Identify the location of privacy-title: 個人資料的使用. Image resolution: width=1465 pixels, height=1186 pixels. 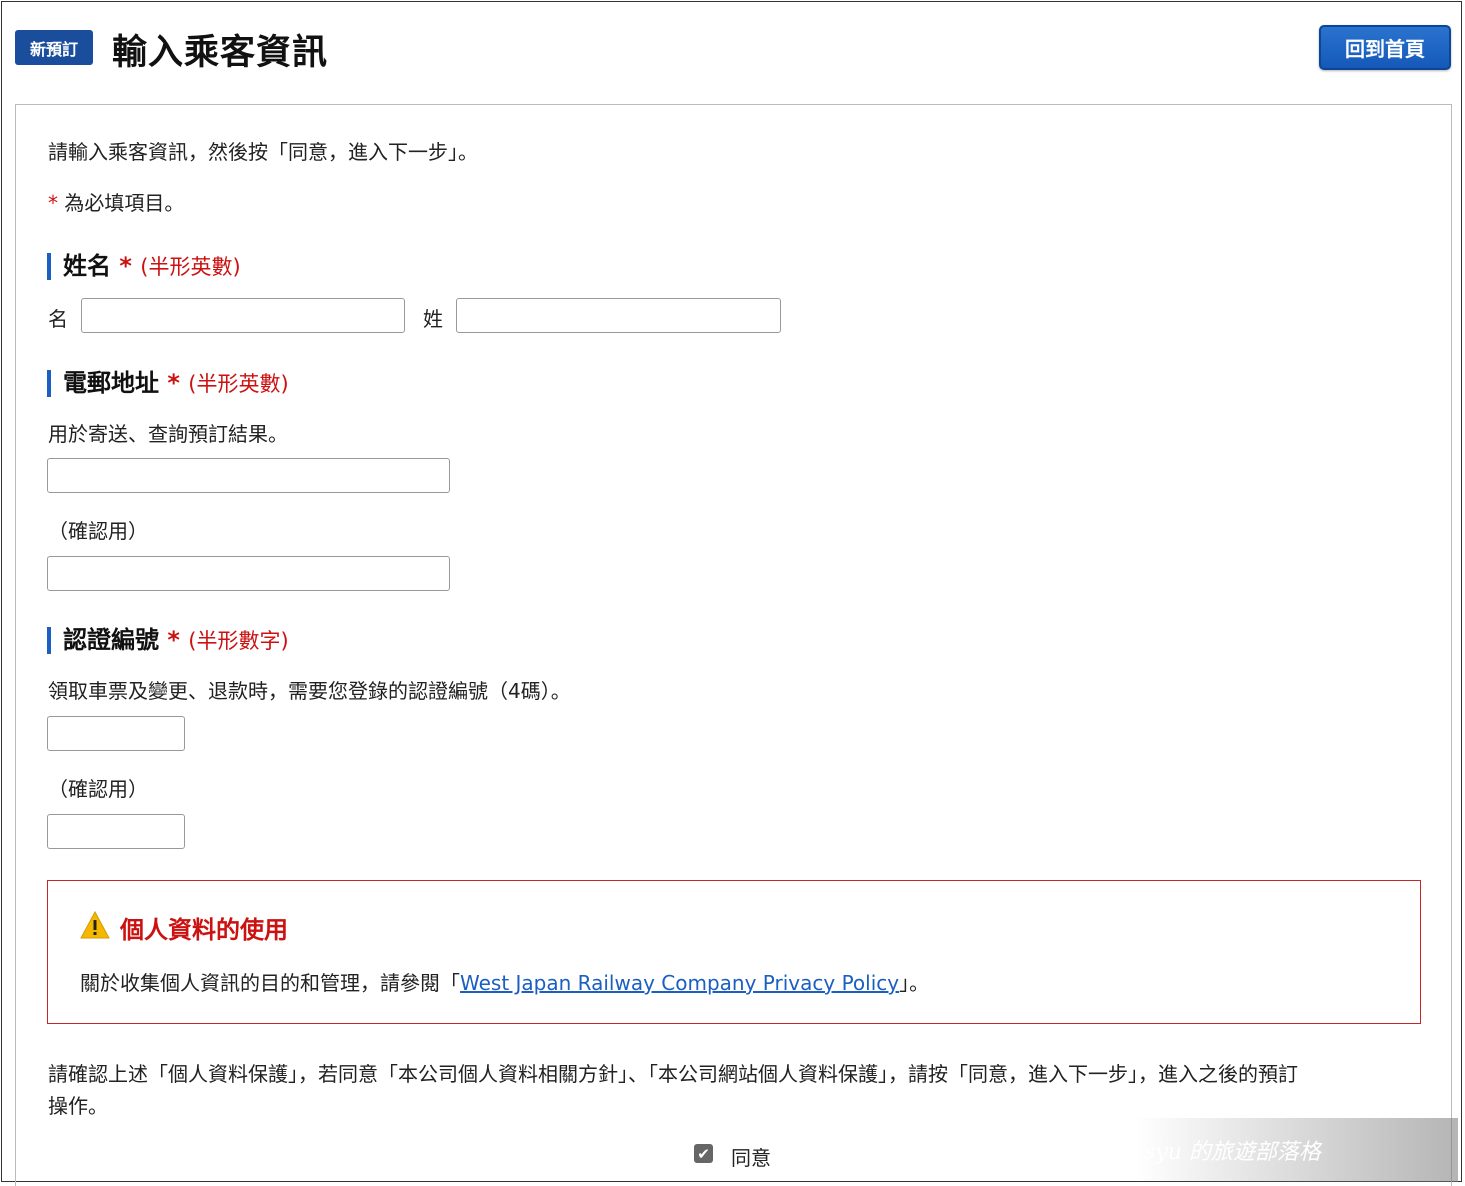
(204, 930).